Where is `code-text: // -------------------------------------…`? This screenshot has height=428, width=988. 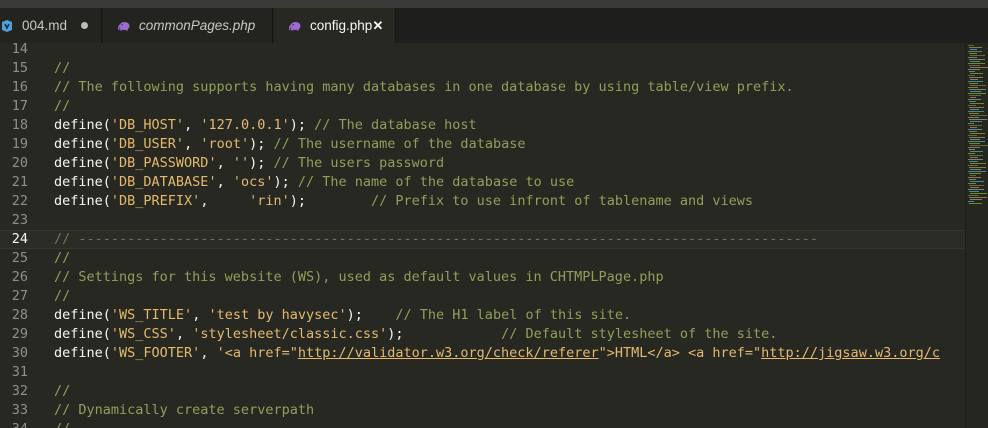 code-text: // -------------------------------------… is located at coordinates (436, 239).